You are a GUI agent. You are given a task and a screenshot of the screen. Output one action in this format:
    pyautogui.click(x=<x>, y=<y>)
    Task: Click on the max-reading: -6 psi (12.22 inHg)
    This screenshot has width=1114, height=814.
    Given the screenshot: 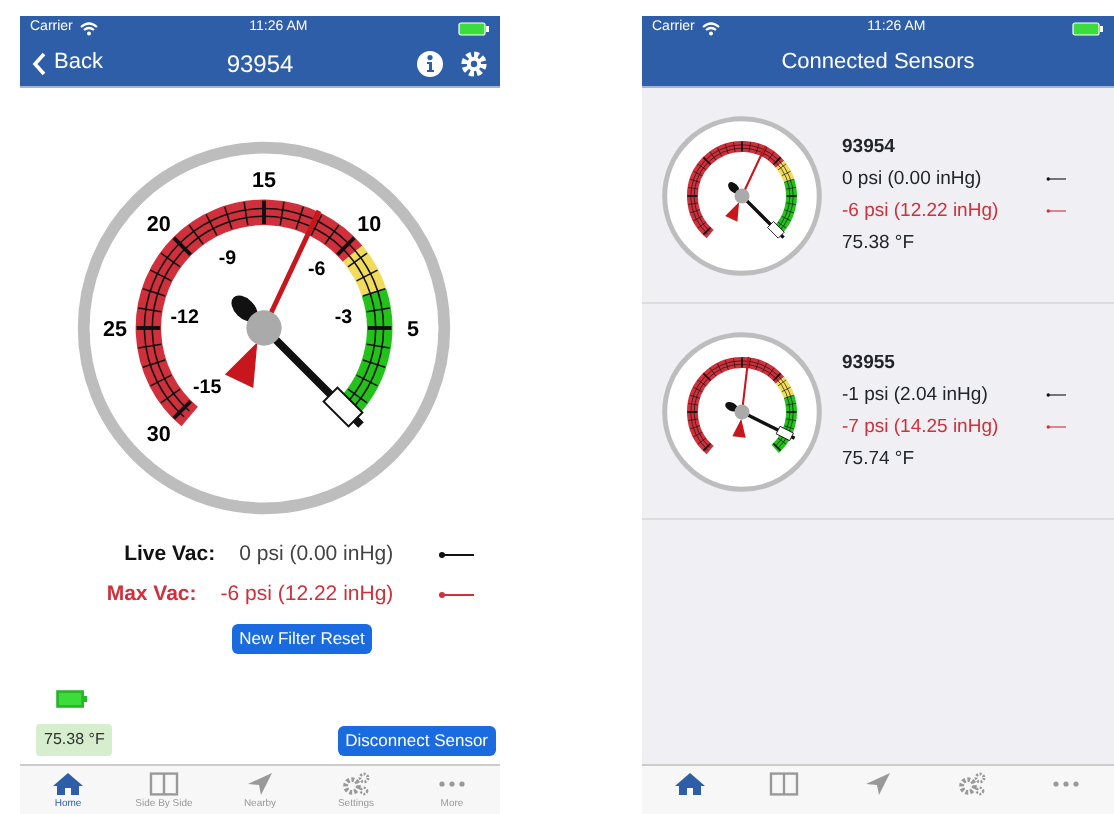 What is the action you would take?
    pyautogui.click(x=920, y=211)
    